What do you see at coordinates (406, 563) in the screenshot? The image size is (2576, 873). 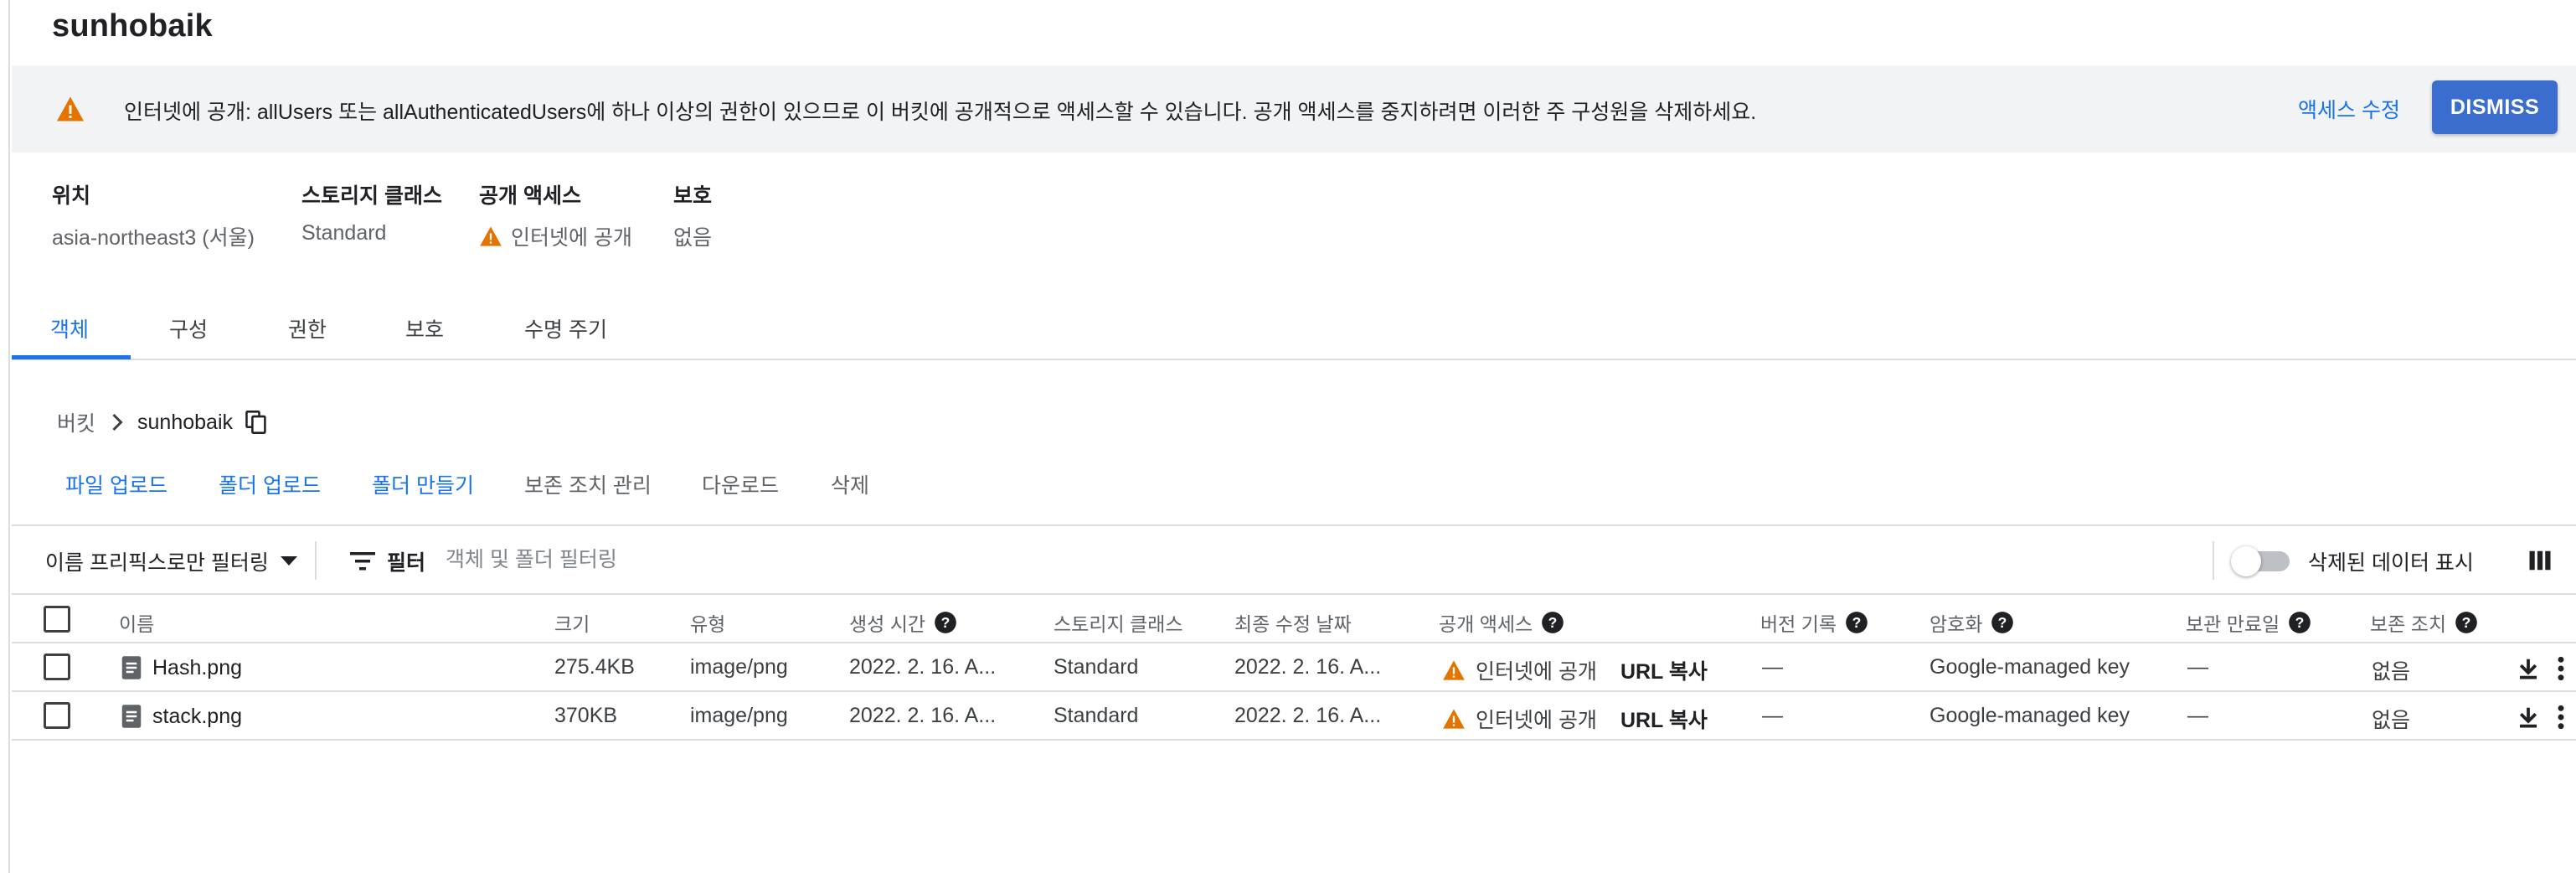 I see `filter-label: 필터` at bounding box center [406, 563].